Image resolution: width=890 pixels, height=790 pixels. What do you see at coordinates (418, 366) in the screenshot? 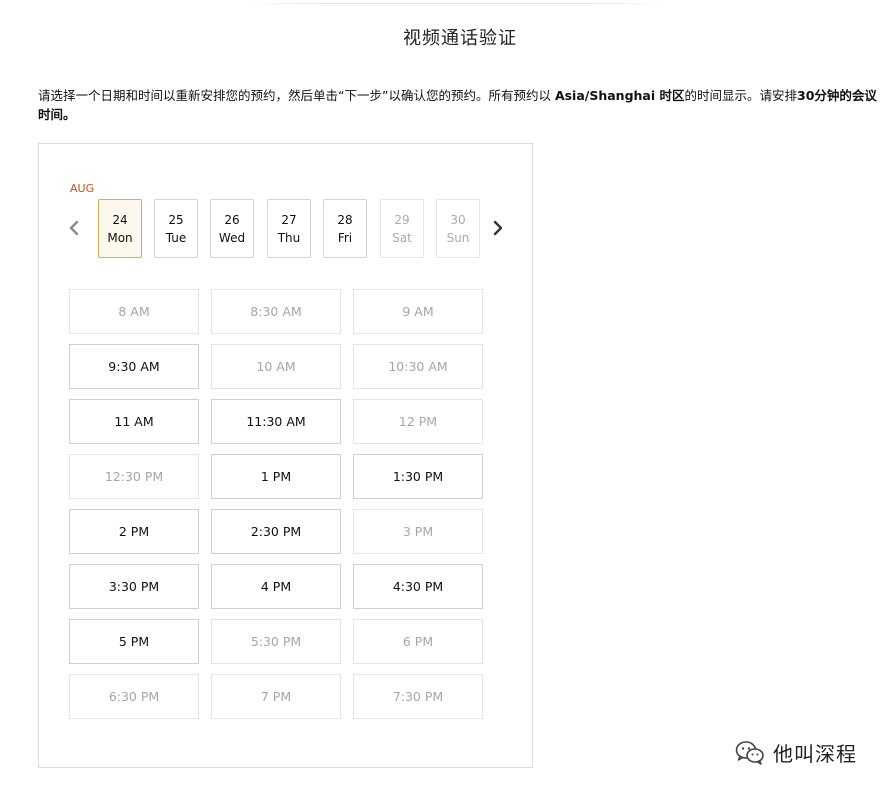
I see `time-slot: 10:30 AM` at bounding box center [418, 366].